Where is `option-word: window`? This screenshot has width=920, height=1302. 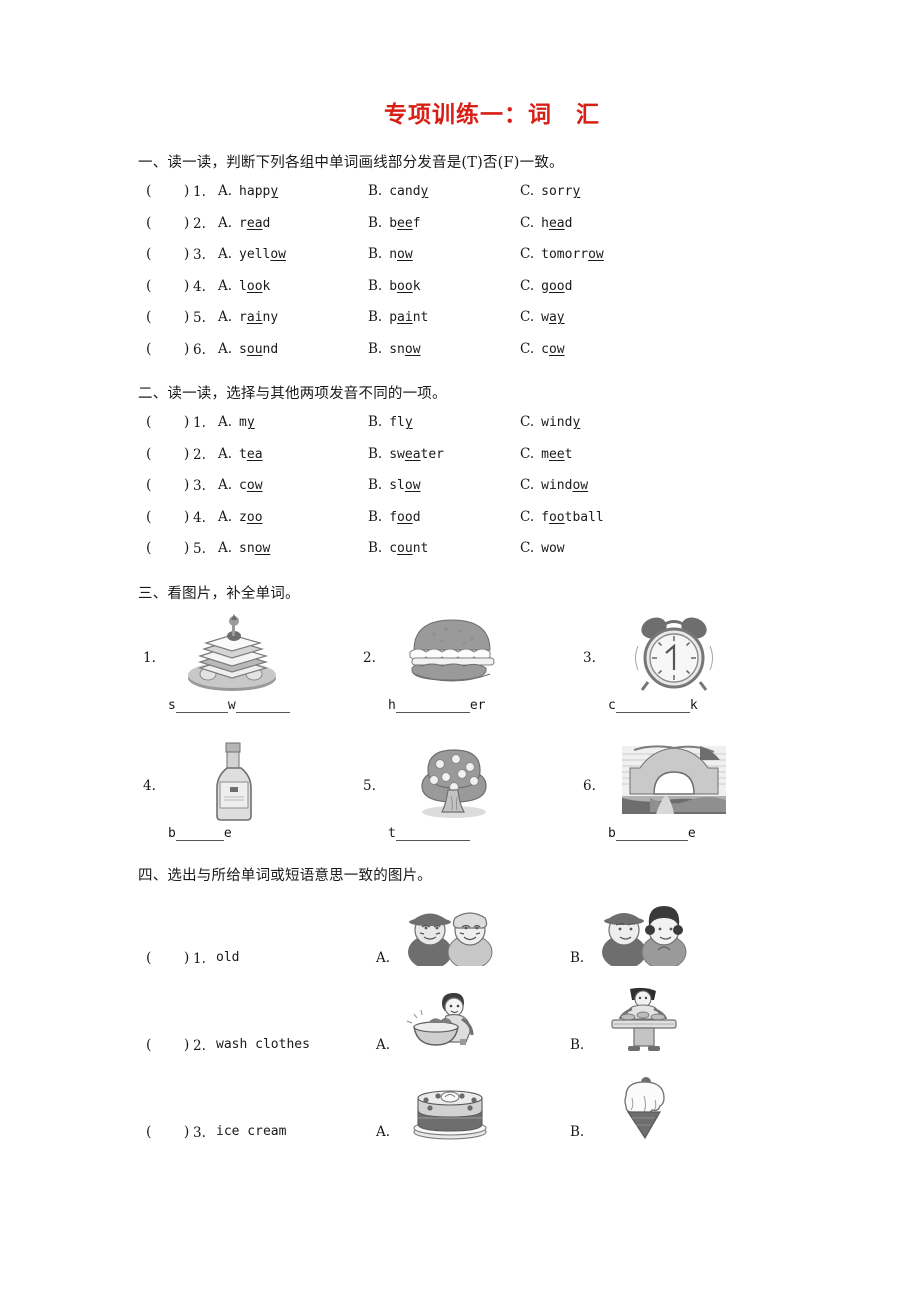 option-word: window is located at coordinates (565, 485).